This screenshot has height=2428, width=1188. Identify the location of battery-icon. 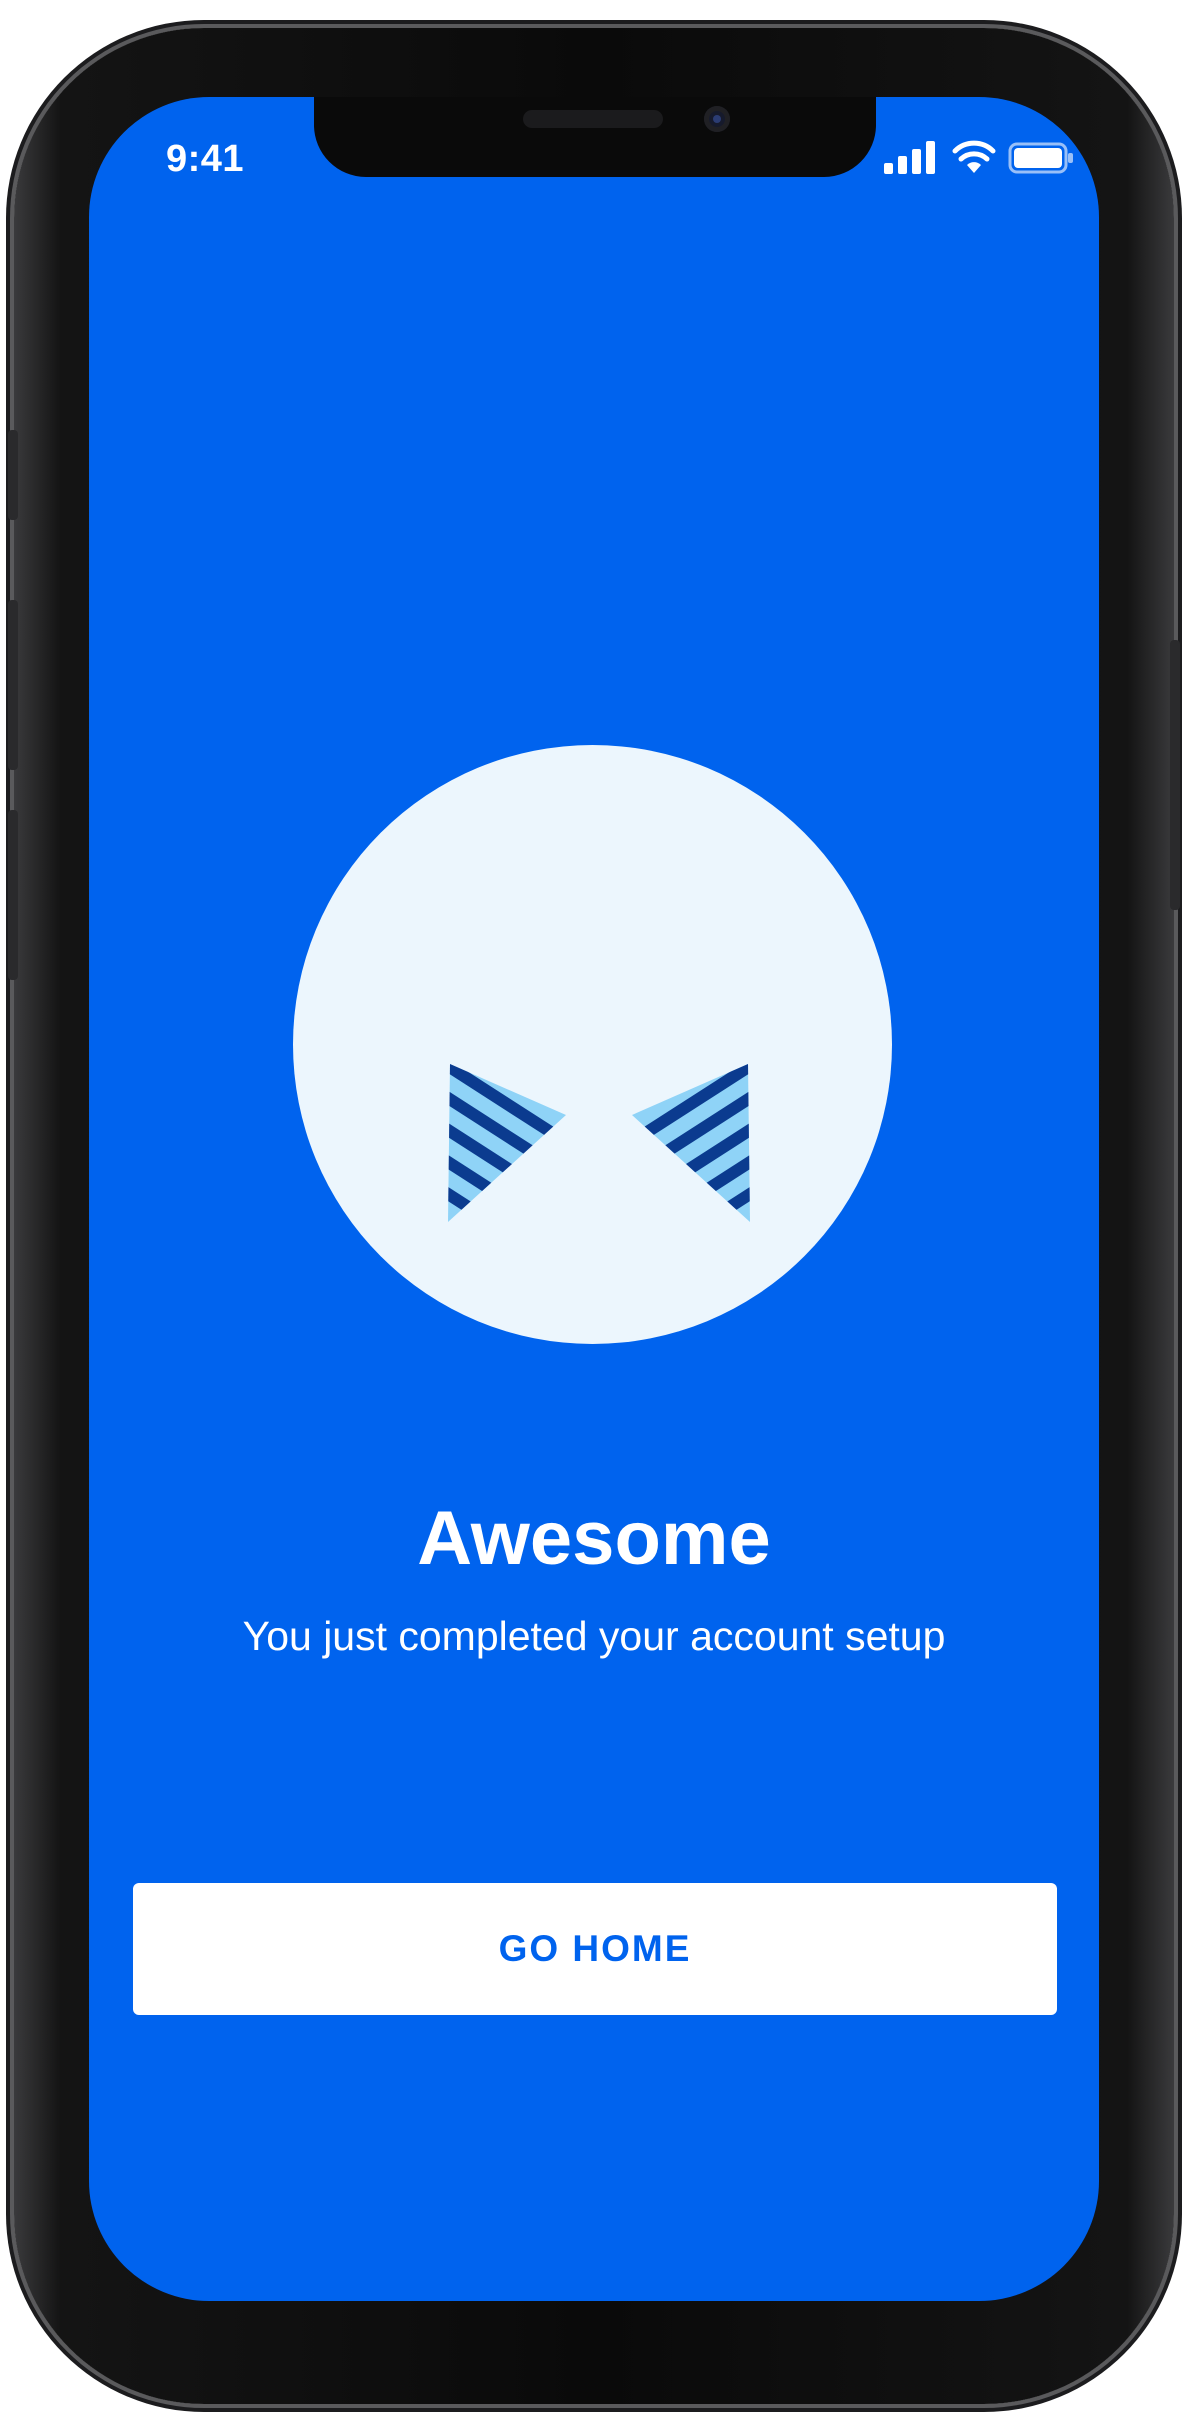
(1040, 158).